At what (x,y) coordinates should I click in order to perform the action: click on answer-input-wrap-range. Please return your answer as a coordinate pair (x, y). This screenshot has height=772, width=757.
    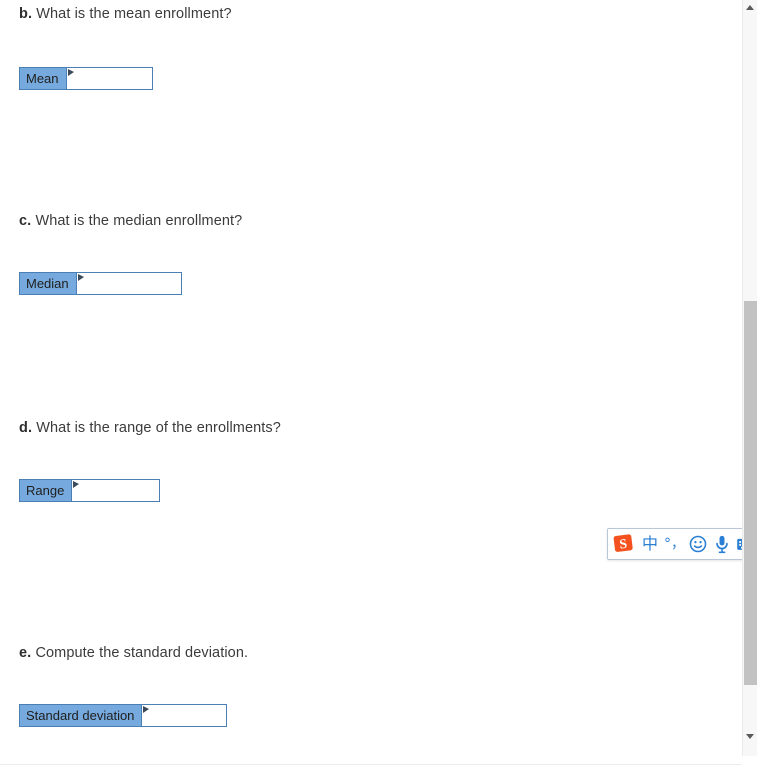
    Looking at the image, I should click on (116, 490).